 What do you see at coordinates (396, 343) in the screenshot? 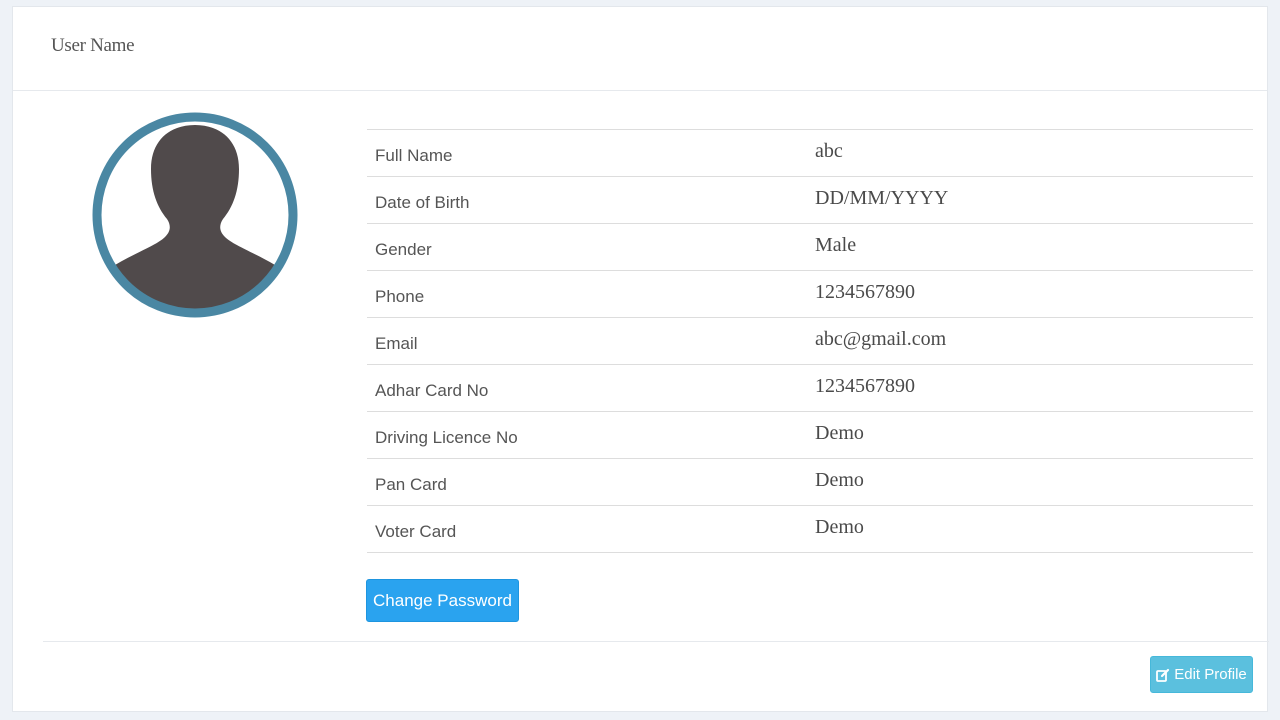
I see `row-label-email: Email` at bounding box center [396, 343].